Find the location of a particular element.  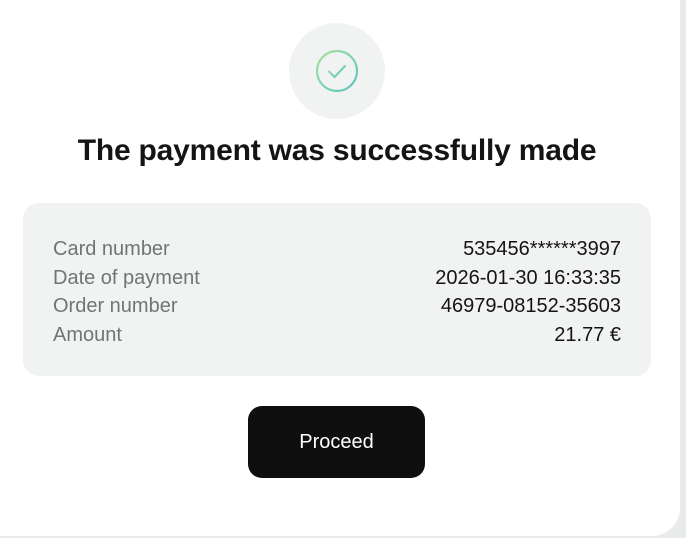

page-title: The payment was successfully made is located at coordinates (337, 150).